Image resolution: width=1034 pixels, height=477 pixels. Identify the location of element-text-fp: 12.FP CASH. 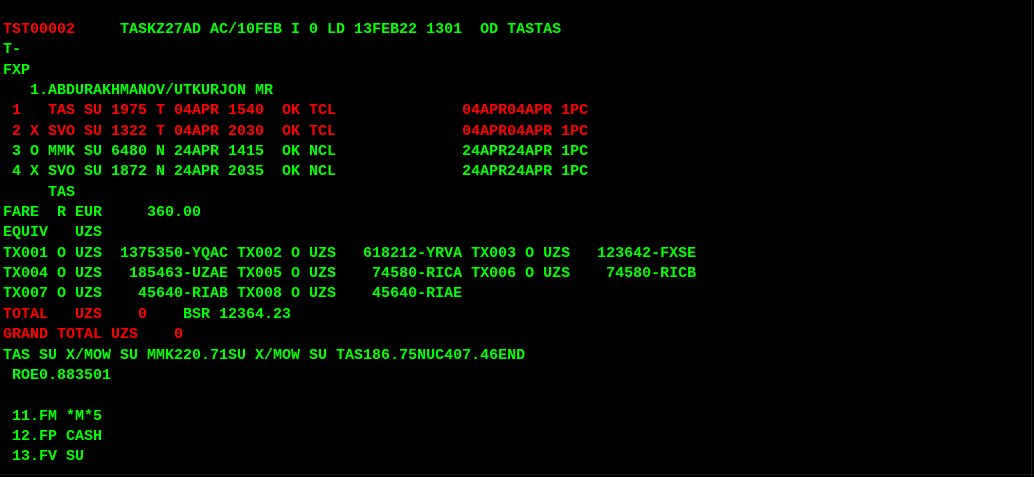
(53, 436).